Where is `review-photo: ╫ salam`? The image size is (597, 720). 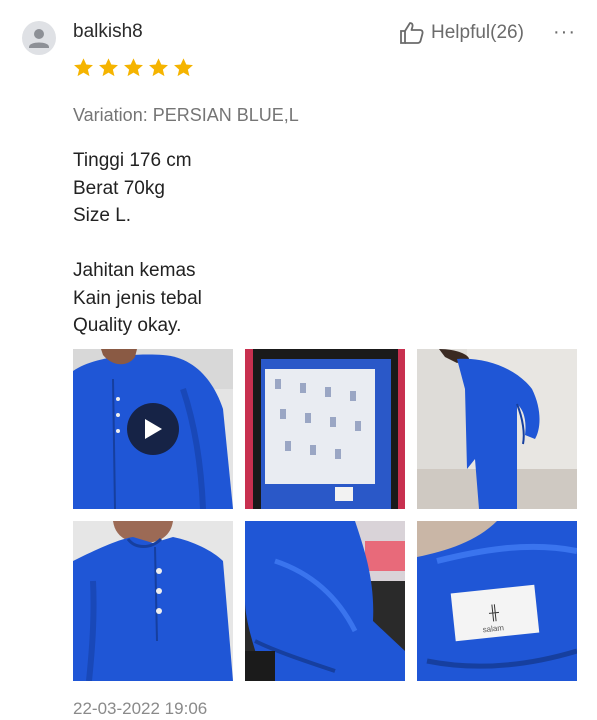 review-photo: ╫ salam is located at coordinates (497, 601).